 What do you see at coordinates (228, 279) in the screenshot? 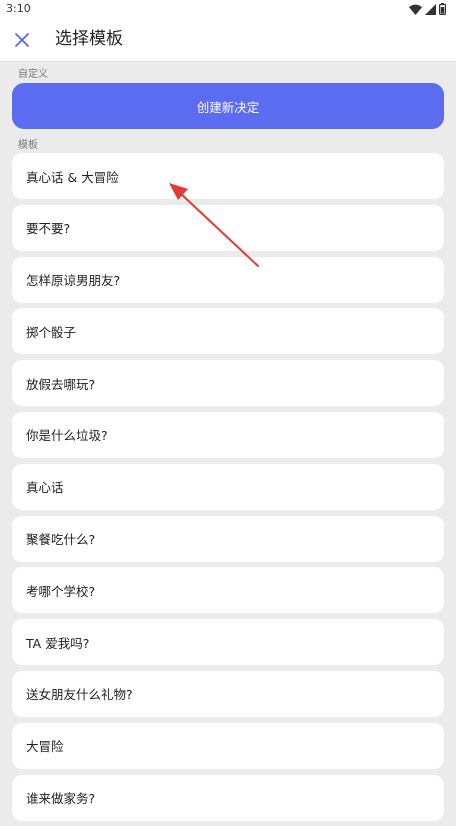
I see `template-item: 怎样原谅男朋友?` at bounding box center [228, 279].